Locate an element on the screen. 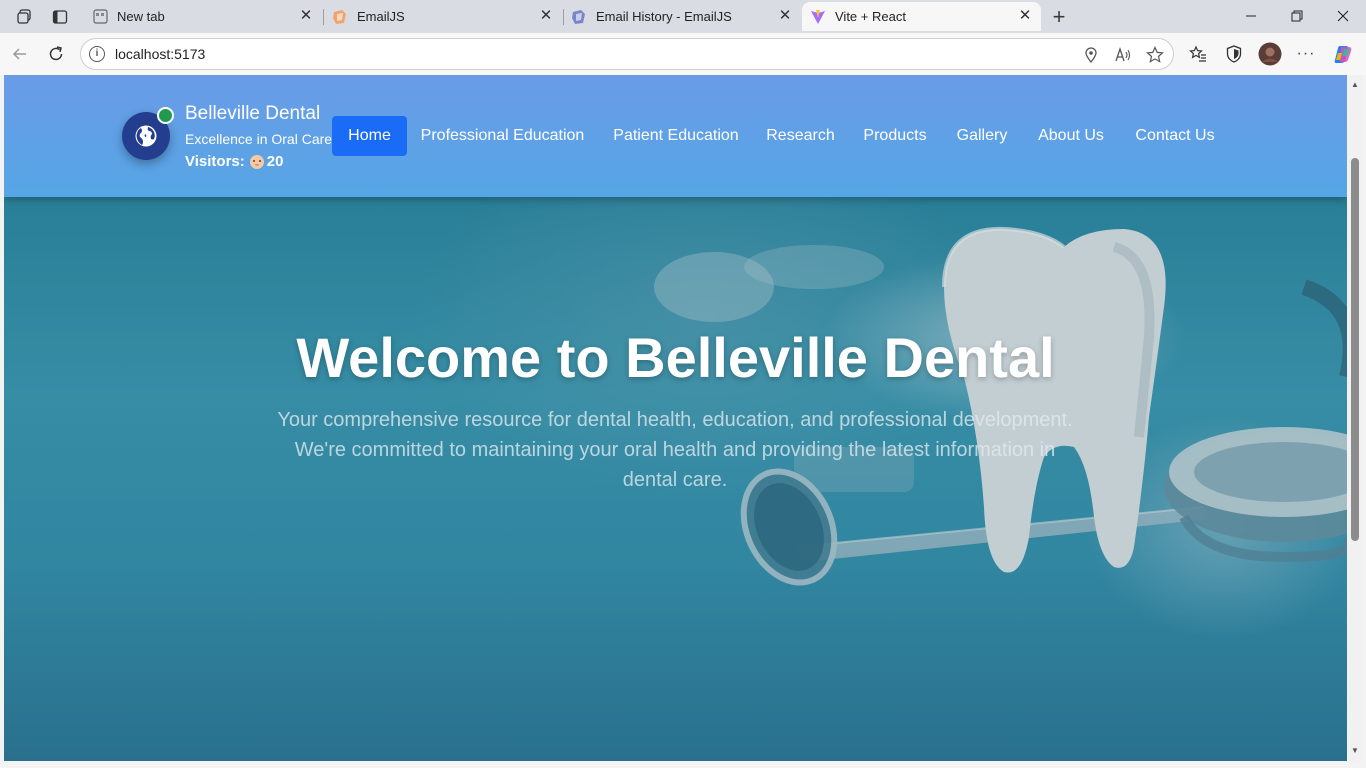 The height and width of the screenshot is (768, 1366). visitors-count: 20 is located at coordinates (275, 161).